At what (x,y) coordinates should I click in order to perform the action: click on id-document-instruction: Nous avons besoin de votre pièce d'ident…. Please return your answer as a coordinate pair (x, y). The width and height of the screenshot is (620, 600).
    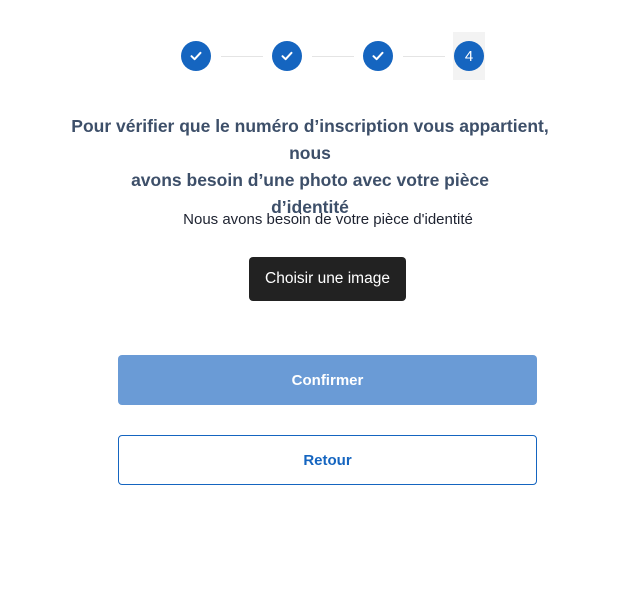
    Looking at the image, I should click on (328, 219).